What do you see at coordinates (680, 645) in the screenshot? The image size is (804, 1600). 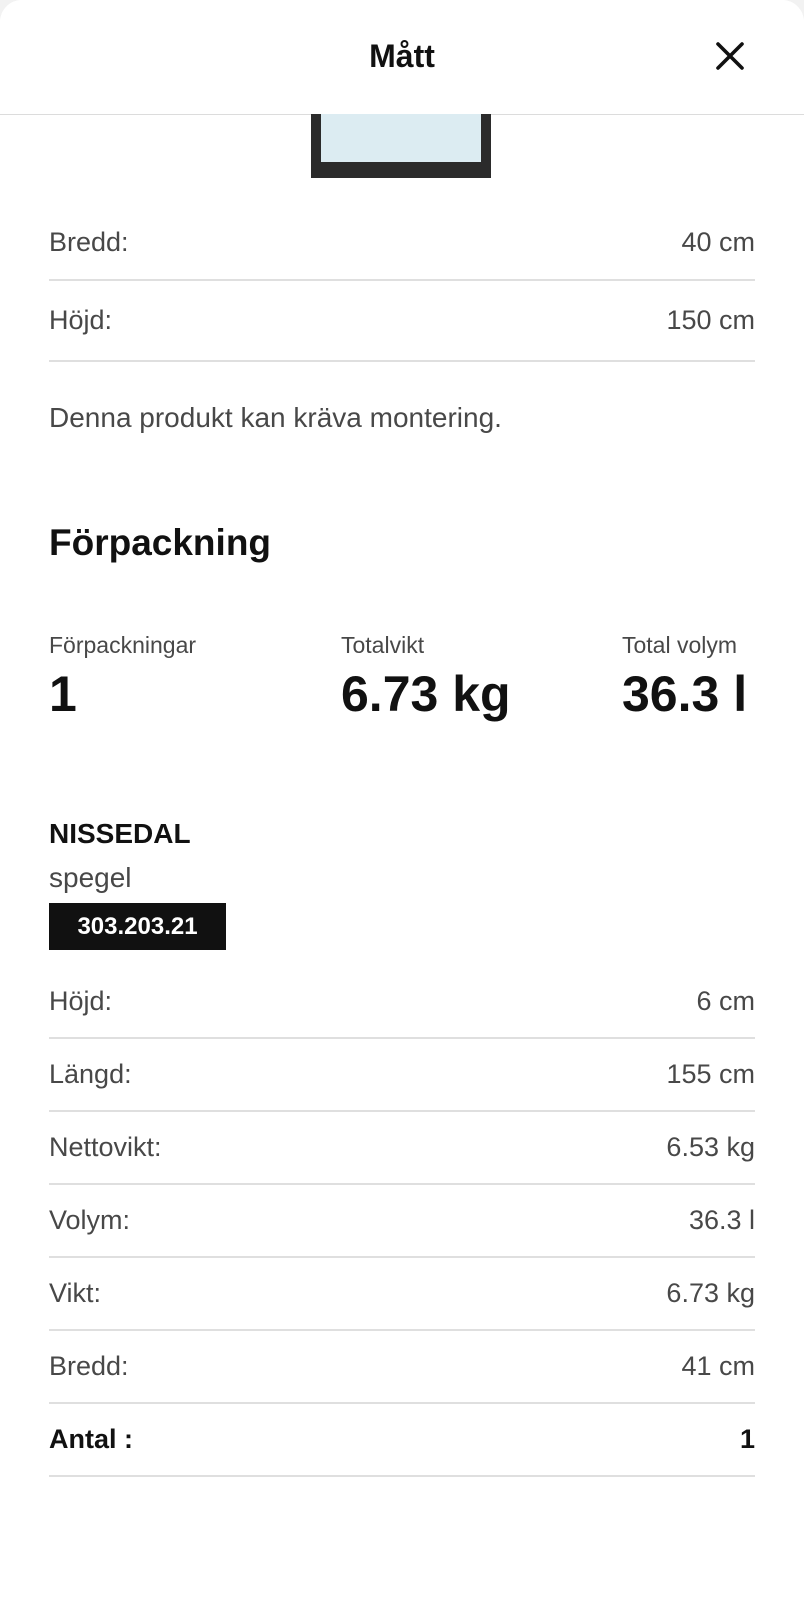 I see `stat-label: Total volym` at bounding box center [680, 645].